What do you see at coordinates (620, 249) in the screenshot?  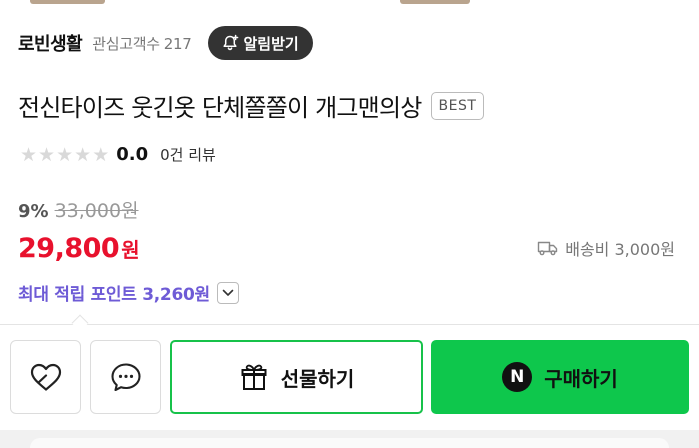 I see `shipping-fee: 배송비 3,000원` at bounding box center [620, 249].